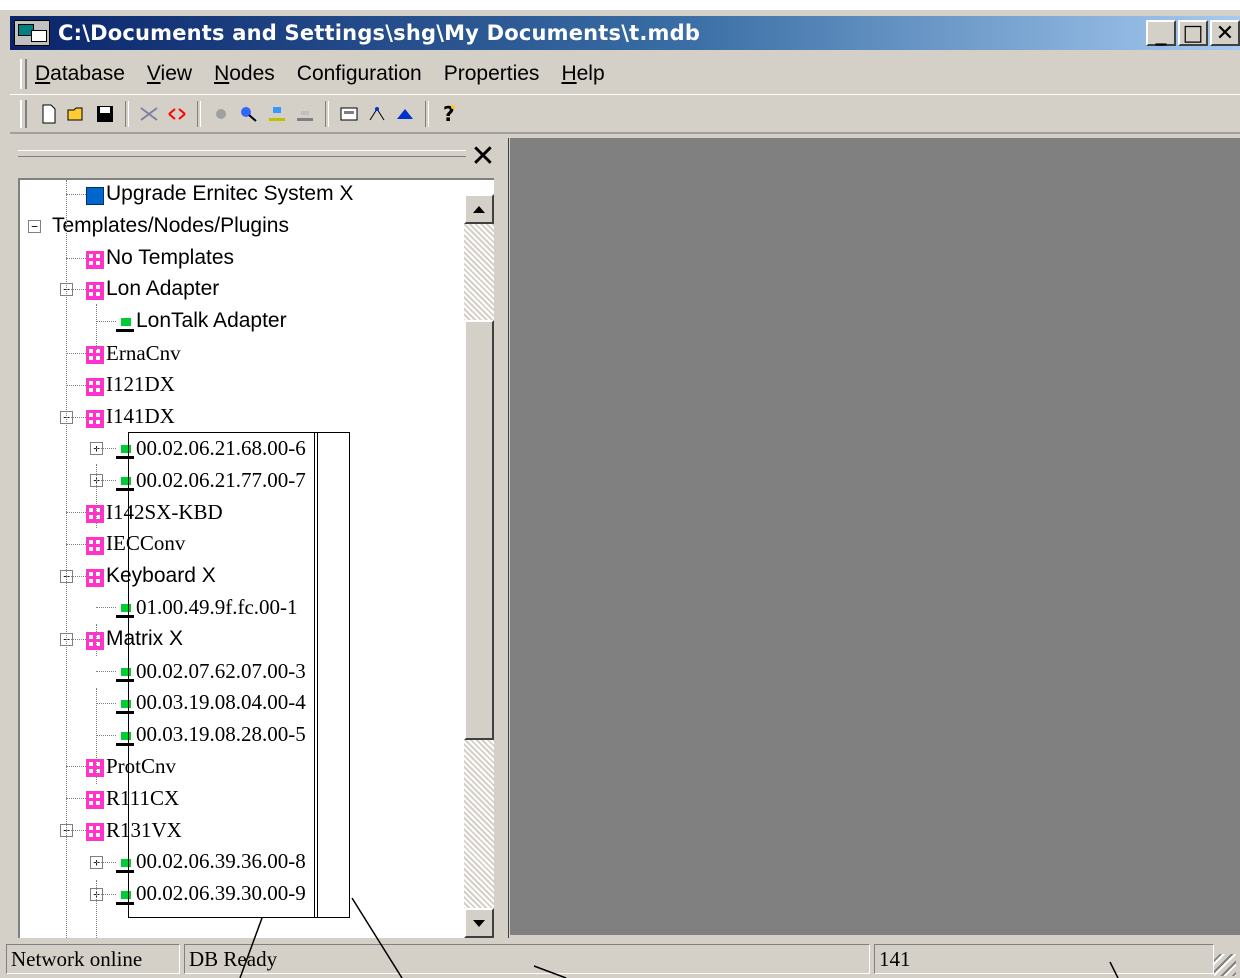 This screenshot has width=1240, height=978. Describe the element at coordinates (492, 74) in the screenshot. I see `menu-item: Properties` at that location.